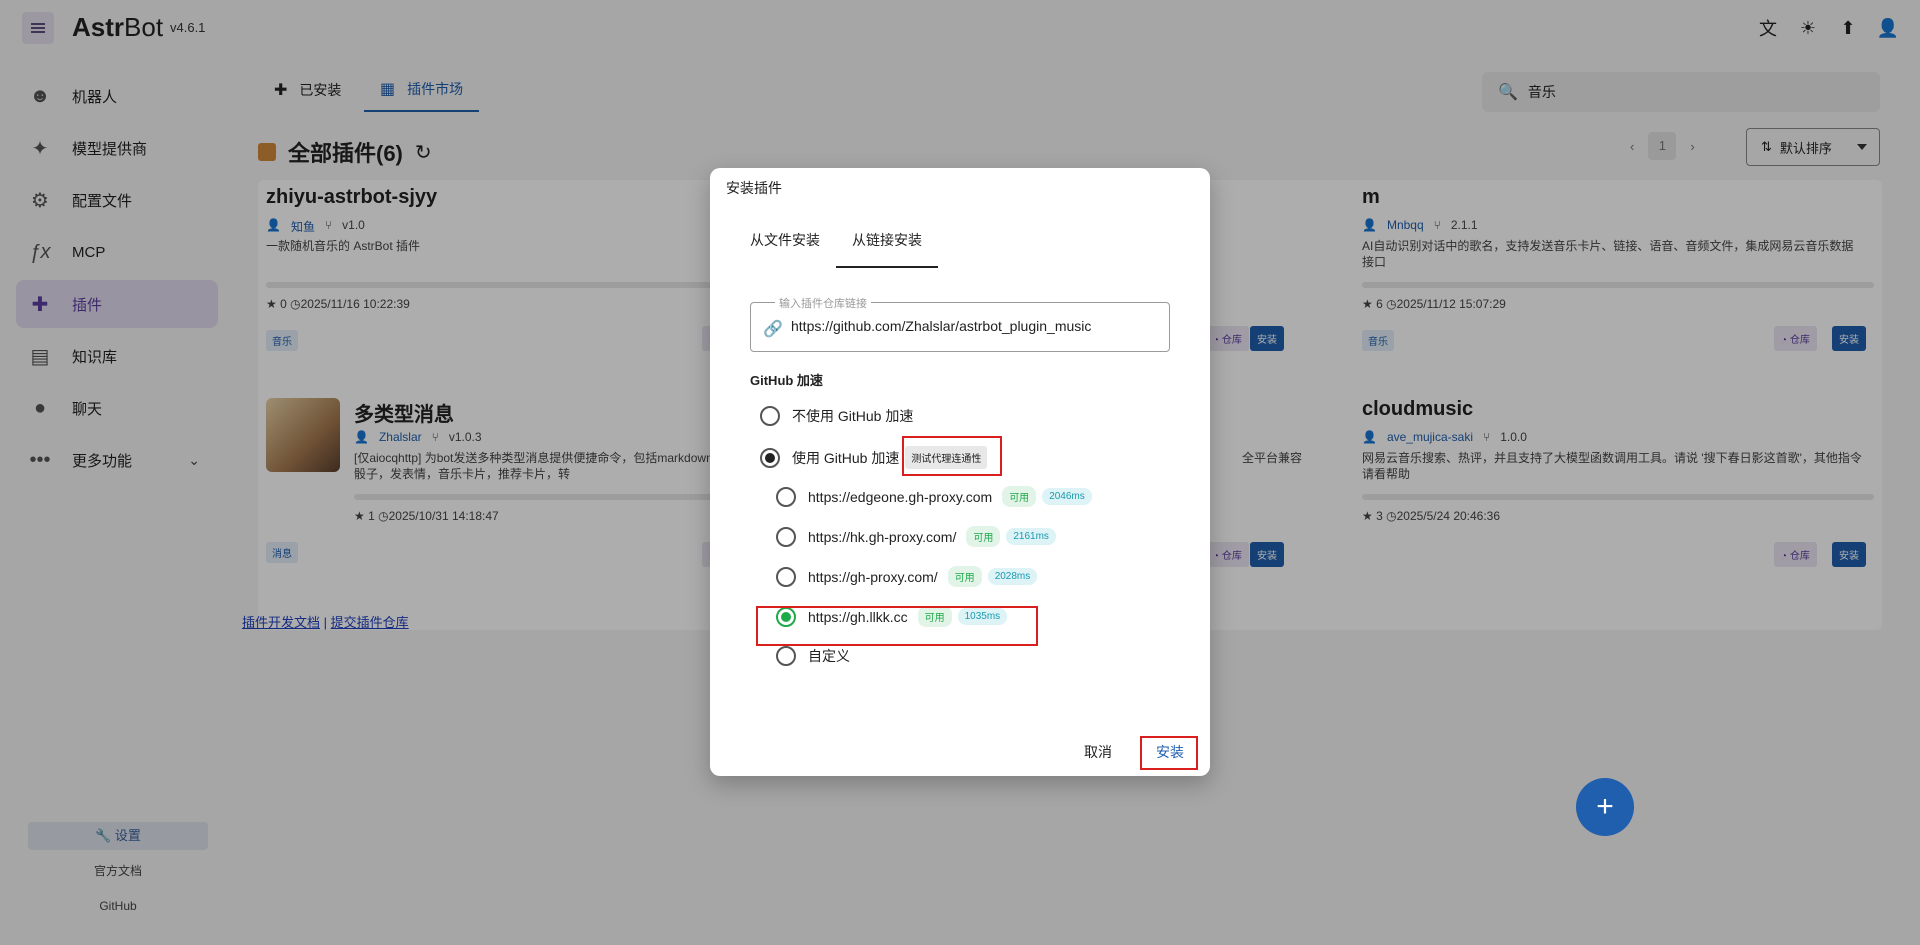  I want to click on link-icon: 🔗, so click(773, 329).